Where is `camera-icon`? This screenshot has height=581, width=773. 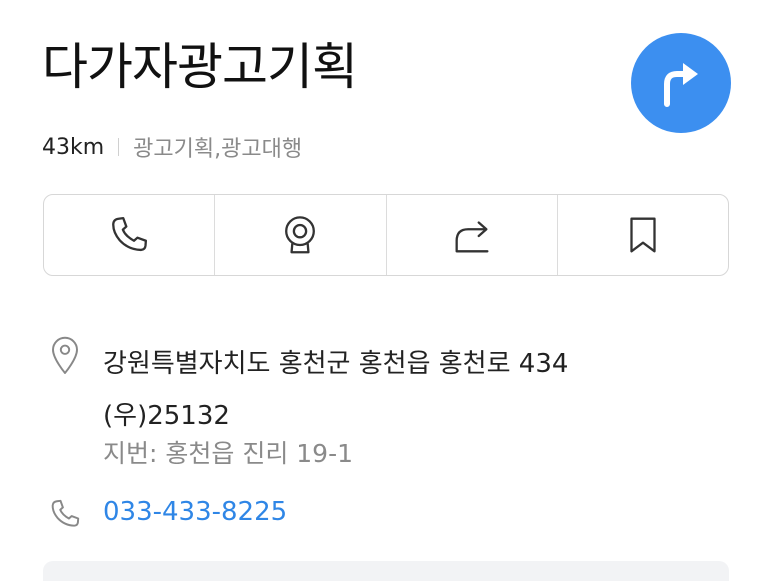
camera-icon is located at coordinates (300, 235).